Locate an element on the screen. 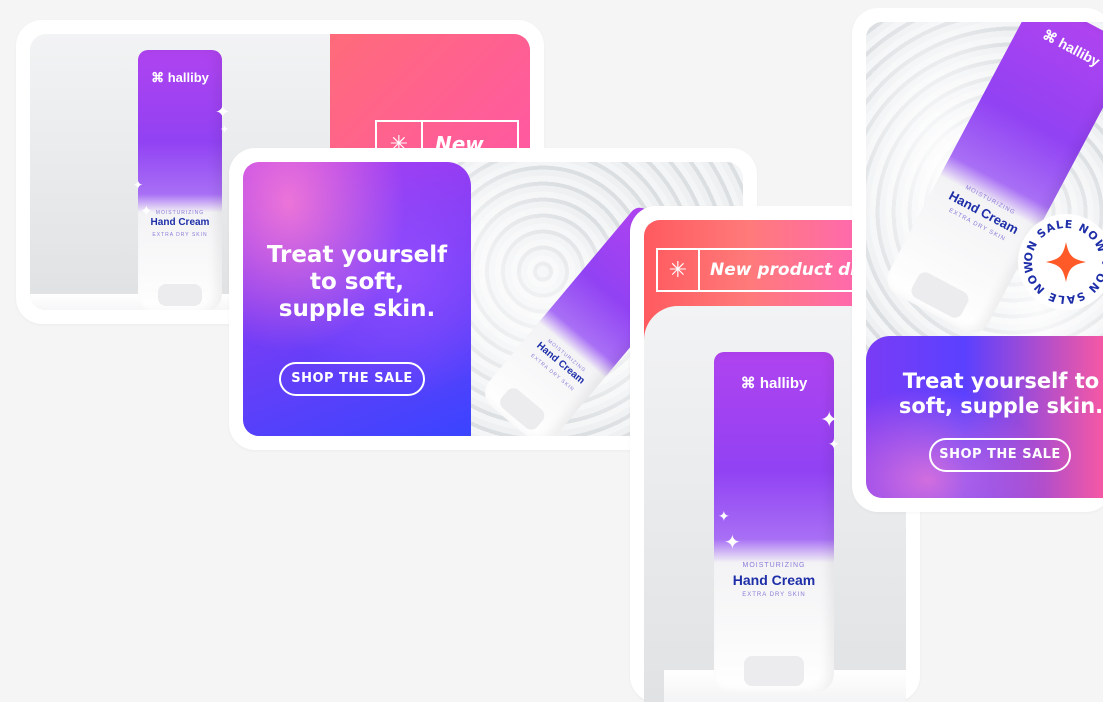  headline-line: supple skin. is located at coordinates (357, 309).